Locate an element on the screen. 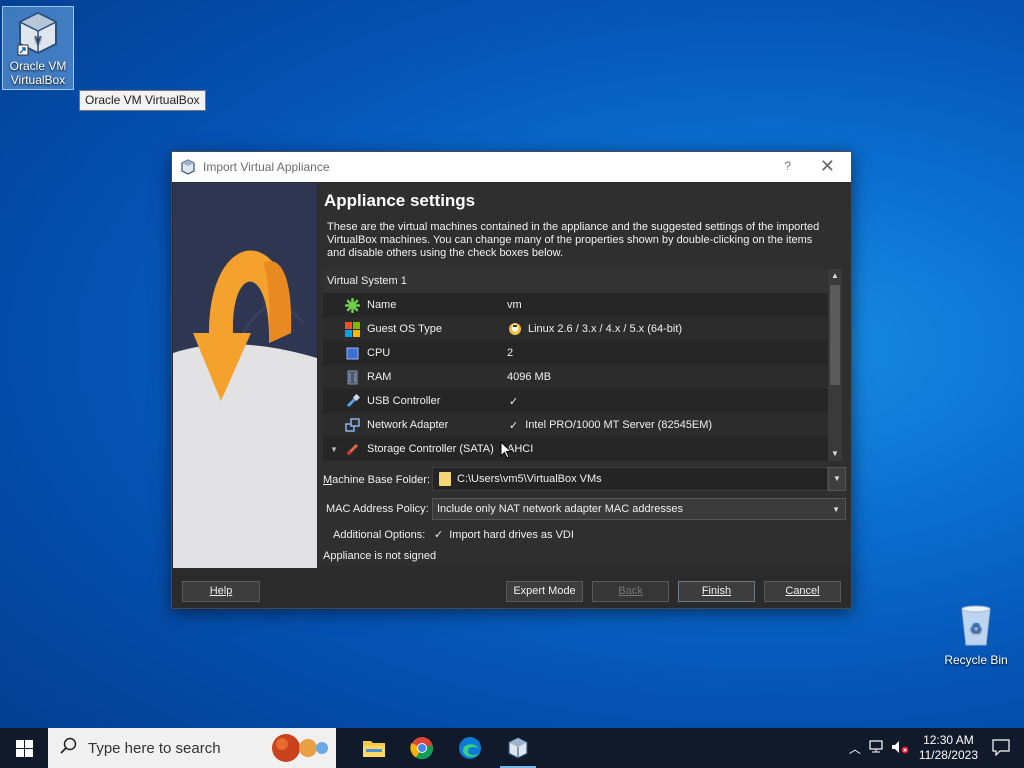 The image size is (1024, 768). tree-scrollbar: ▲ ▼ is located at coordinates (835, 365).